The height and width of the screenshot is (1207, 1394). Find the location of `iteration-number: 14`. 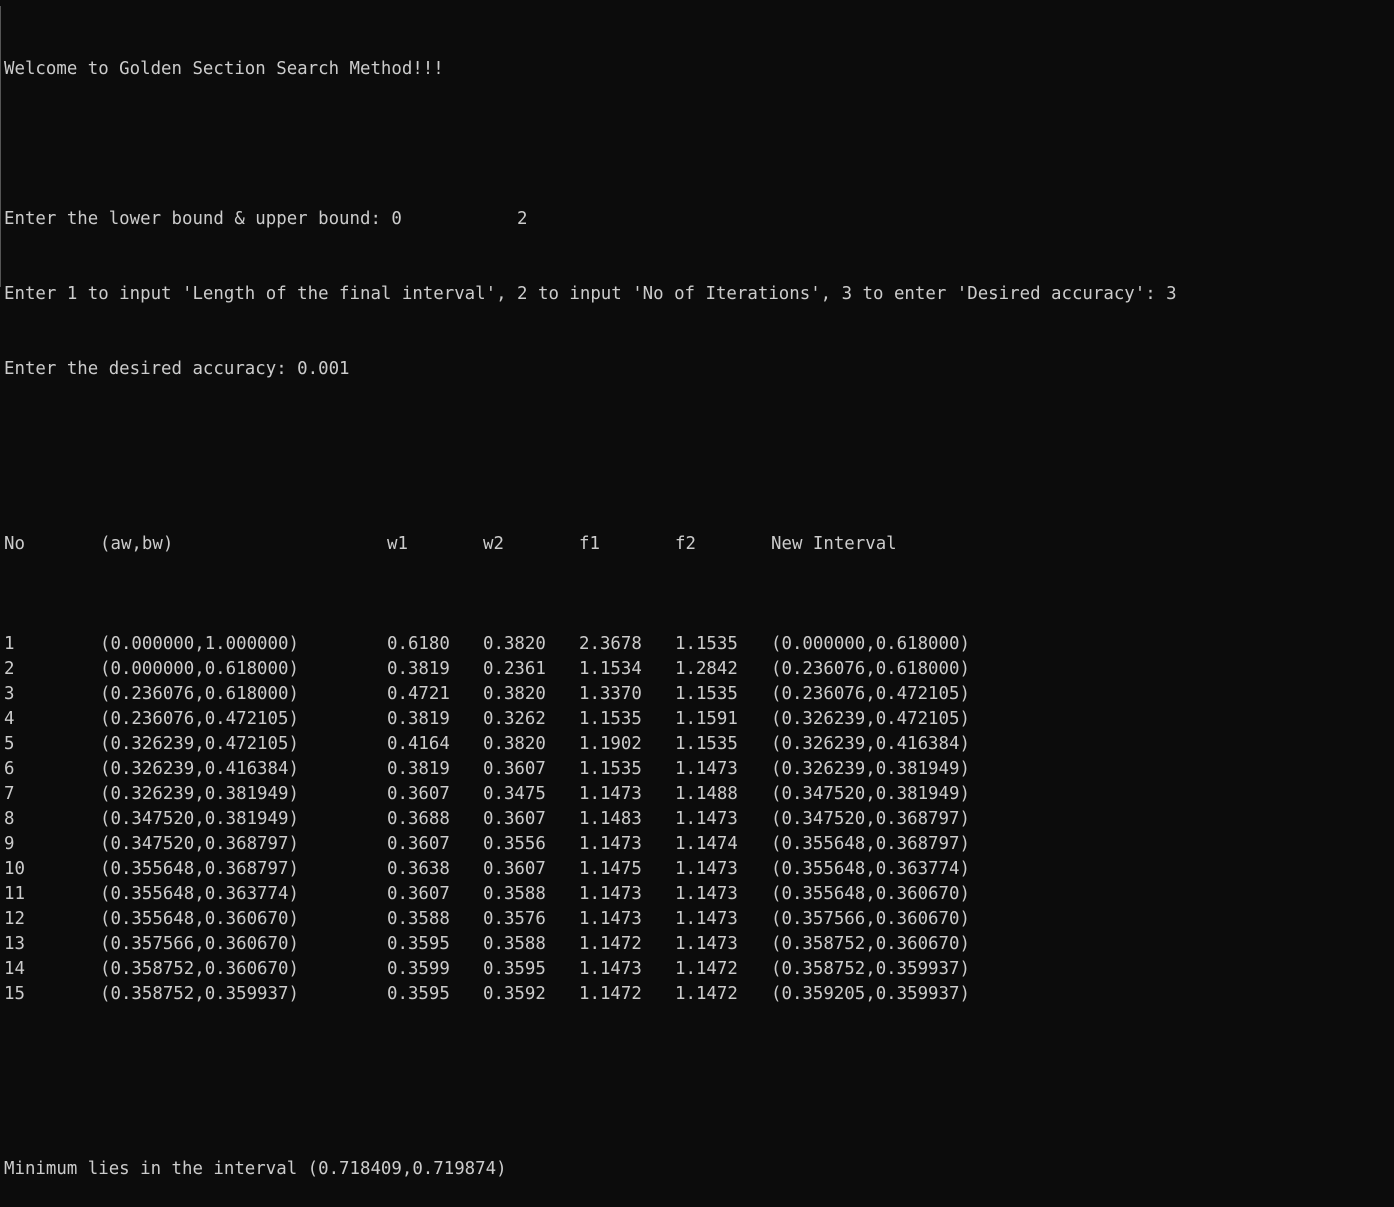

iteration-number: 14 is located at coordinates (14, 969).